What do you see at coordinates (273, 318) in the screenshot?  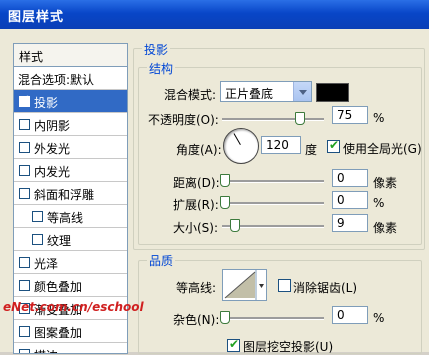 I see `noise-slider-track` at bounding box center [273, 318].